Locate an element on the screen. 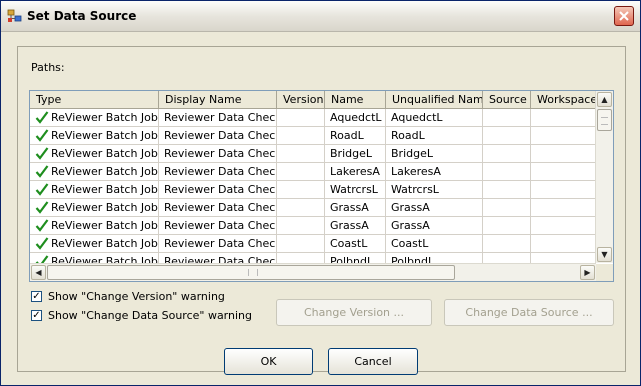 The image size is (641, 386). window-title: Set Data Source is located at coordinates (82, 16).